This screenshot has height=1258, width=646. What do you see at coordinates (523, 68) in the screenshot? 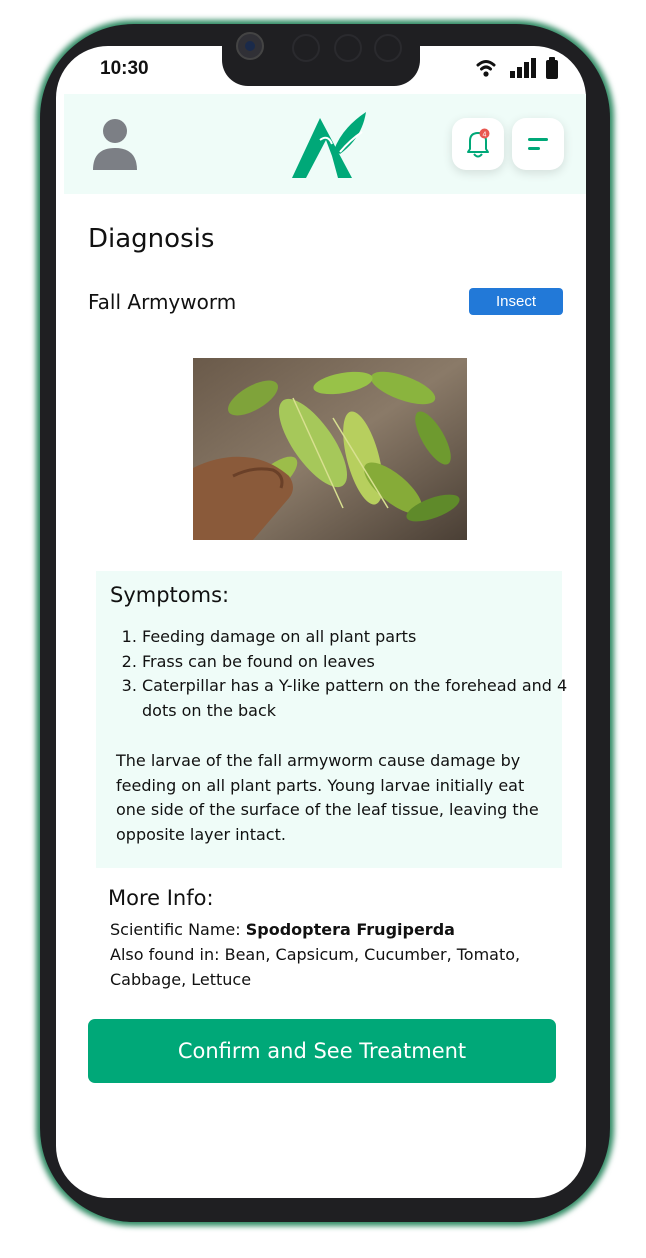
I see `signal-icon` at bounding box center [523, 68].